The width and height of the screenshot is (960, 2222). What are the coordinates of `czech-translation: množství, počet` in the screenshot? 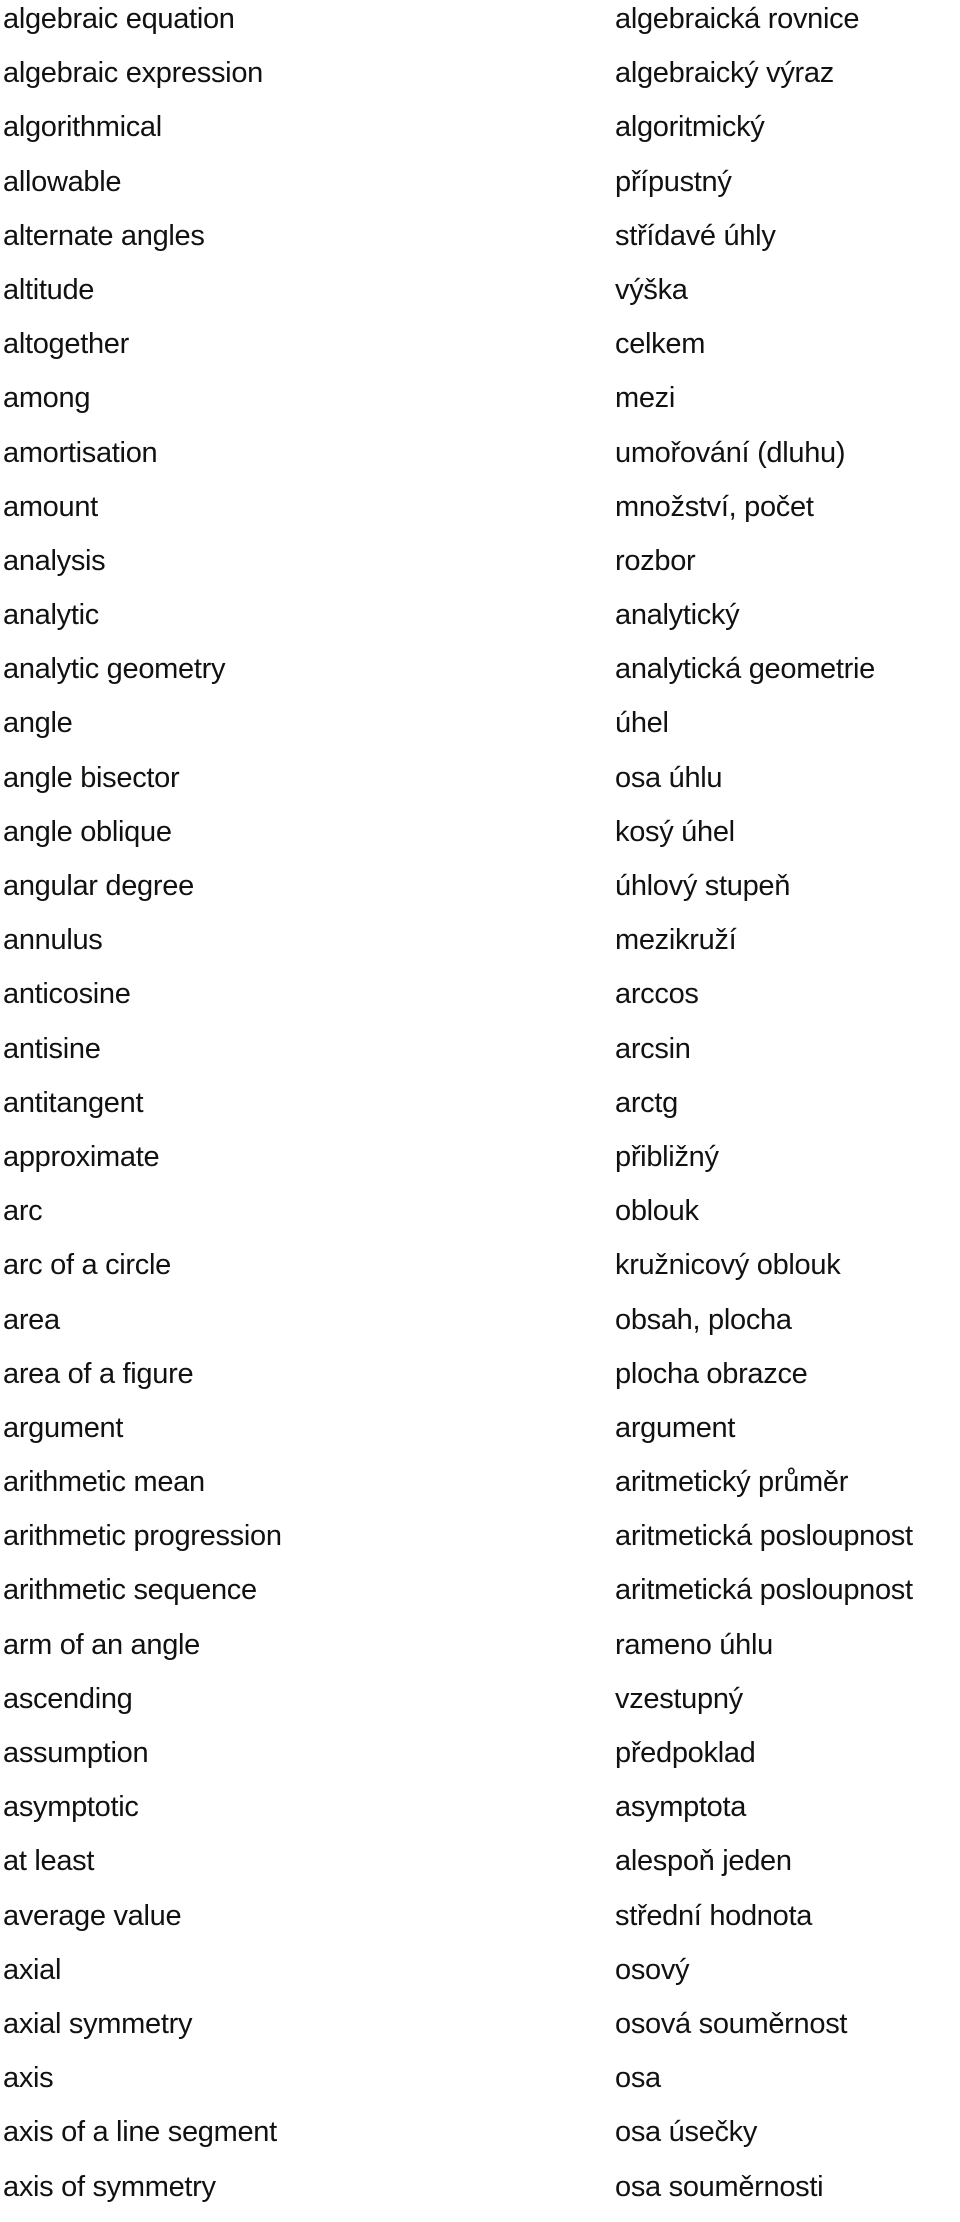 It's located at (714, 506).